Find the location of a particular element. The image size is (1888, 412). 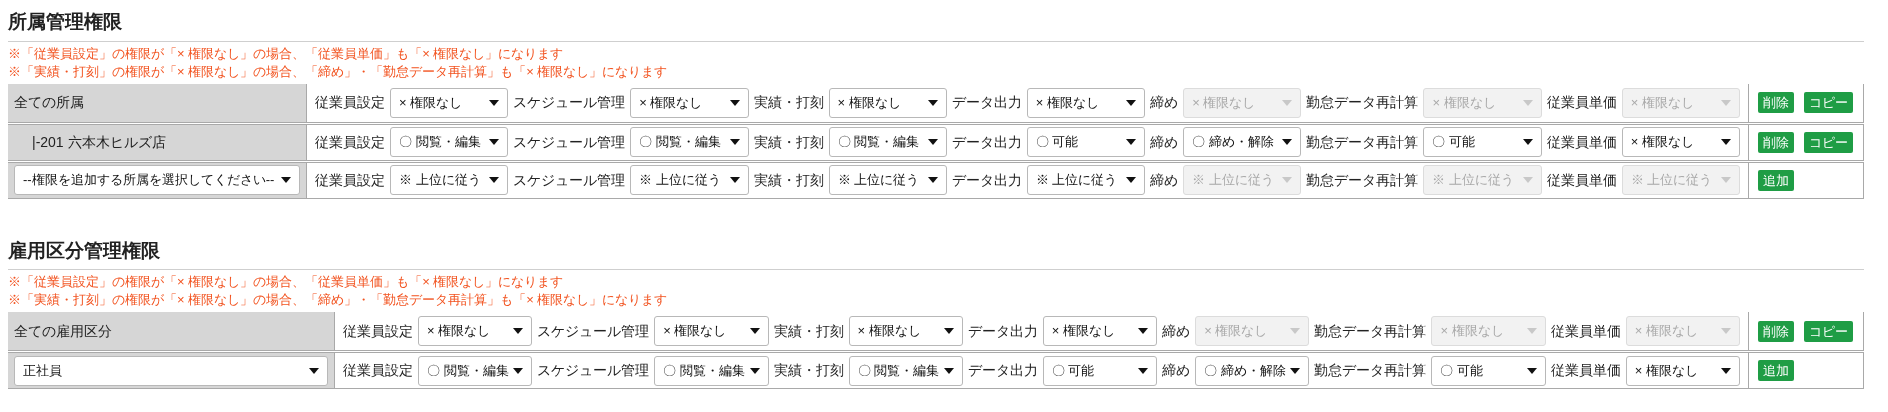

row-heading: |-201 六本木ヒルズ店 is located at coordinates (98, 142).